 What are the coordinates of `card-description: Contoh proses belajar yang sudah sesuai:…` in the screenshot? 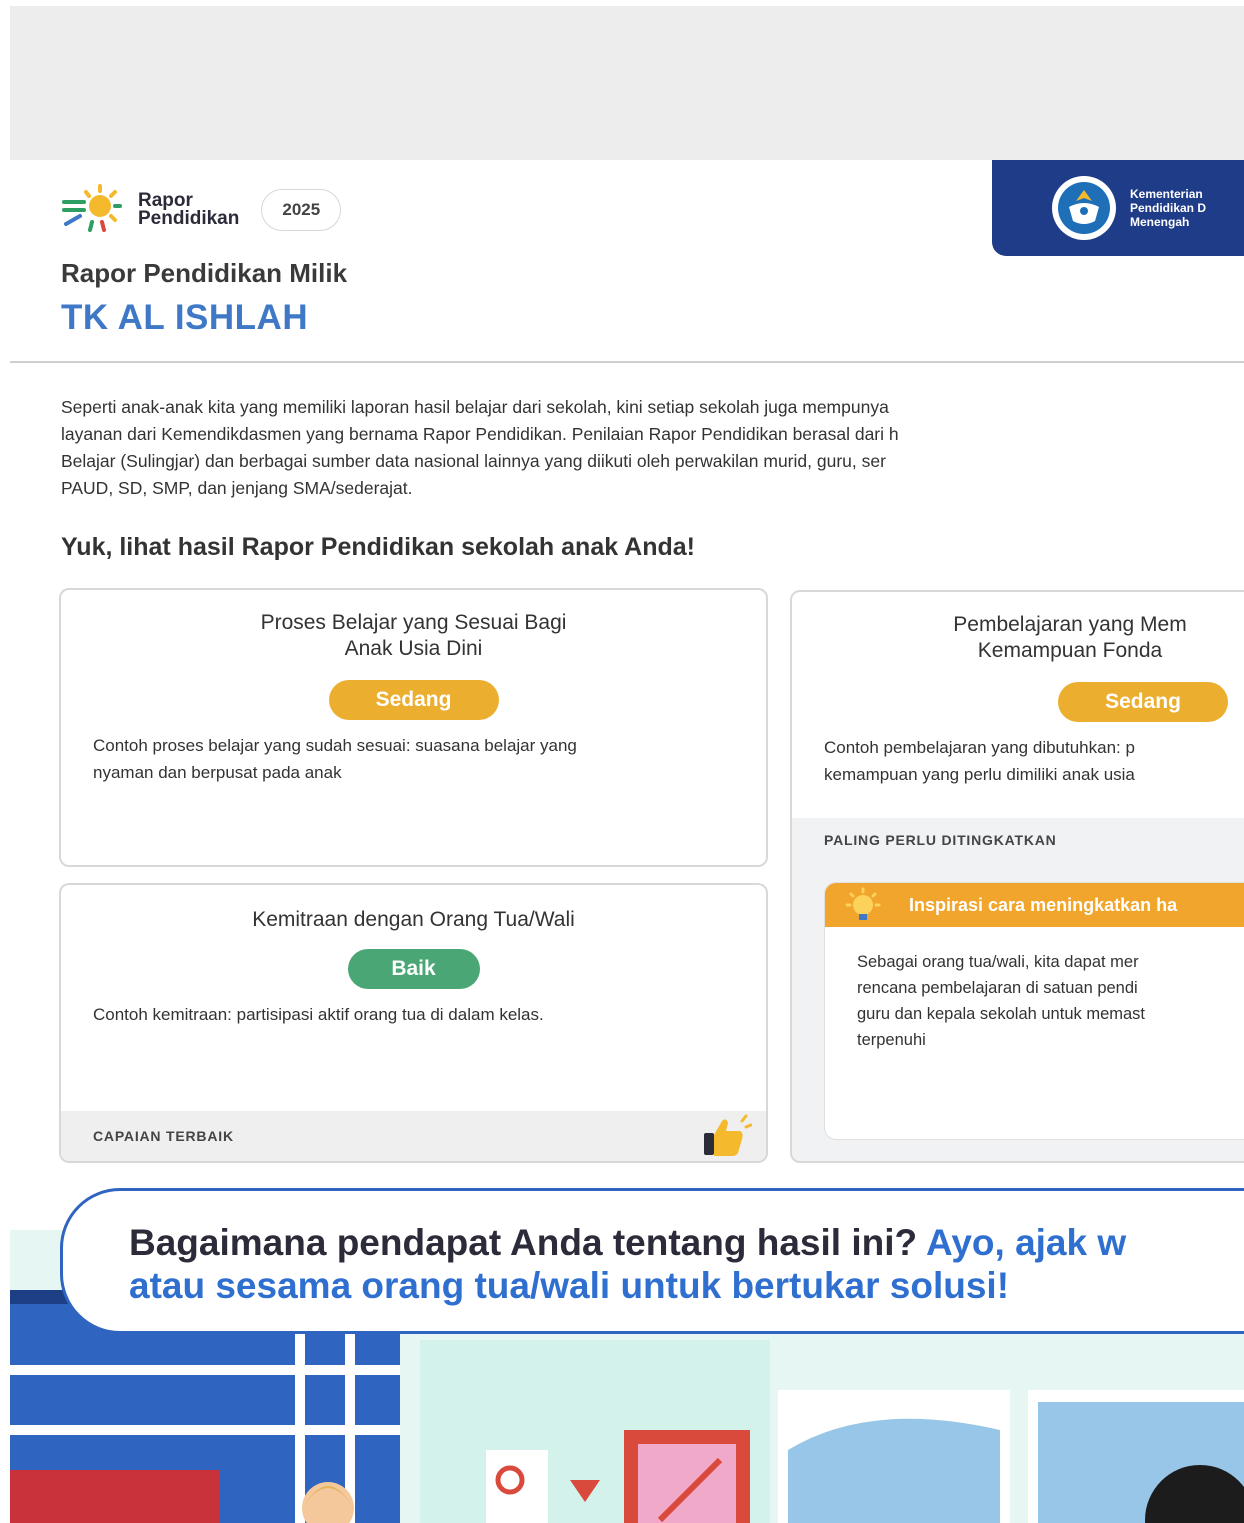 It's located at (413, 759).